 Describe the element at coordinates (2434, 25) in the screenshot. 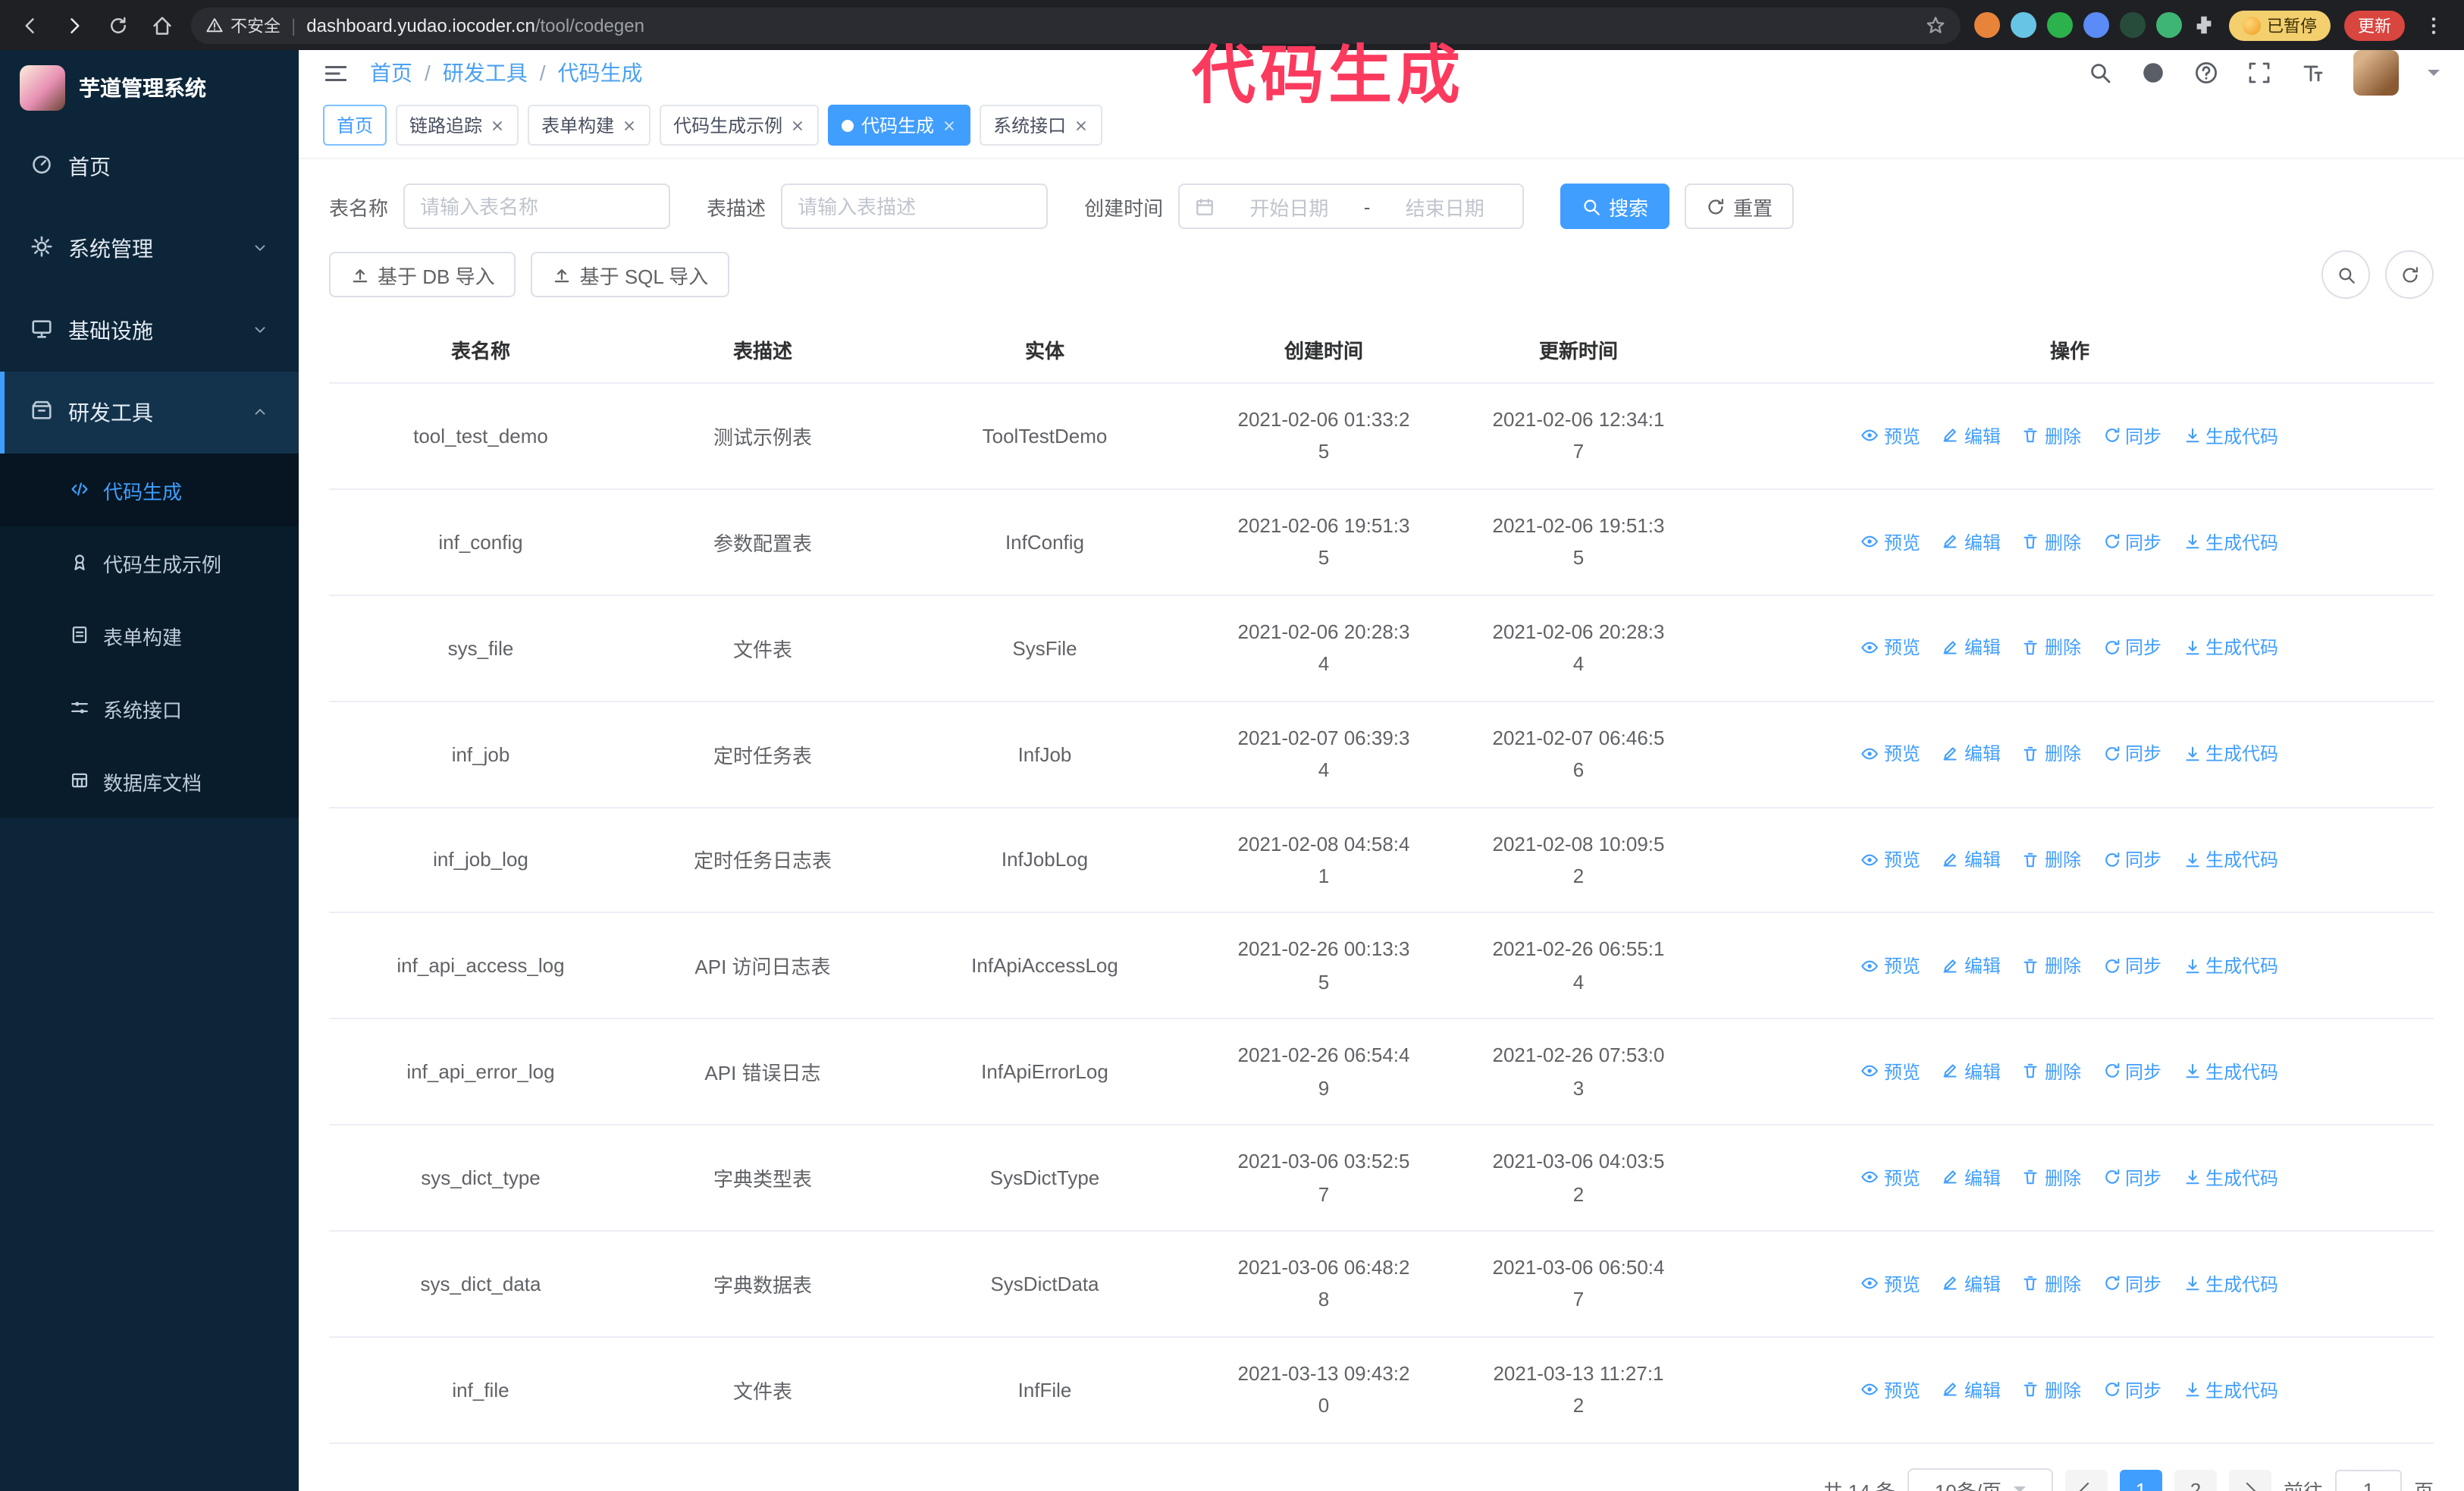

I see `browser-menu-kebab-icon` at that location.